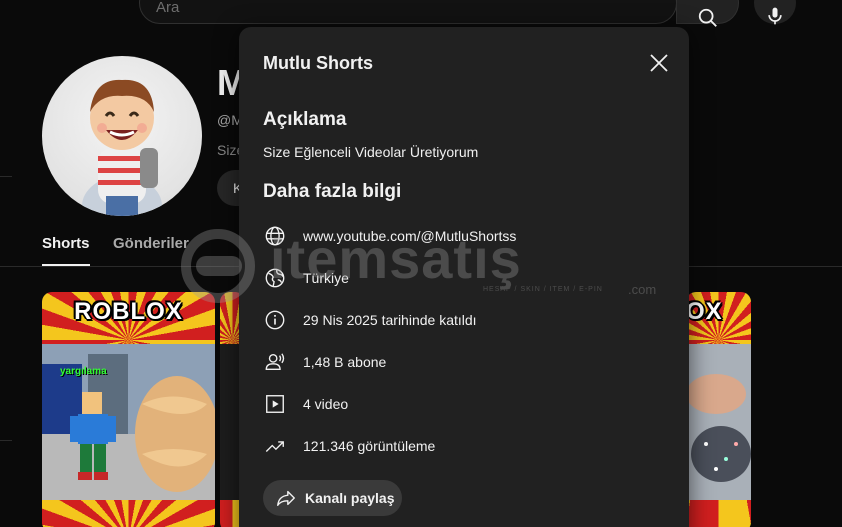 The height and width of the screenshot is (527, 842). I want to click on thumbnail-overlay-text: yargılama, so click(83, 371).